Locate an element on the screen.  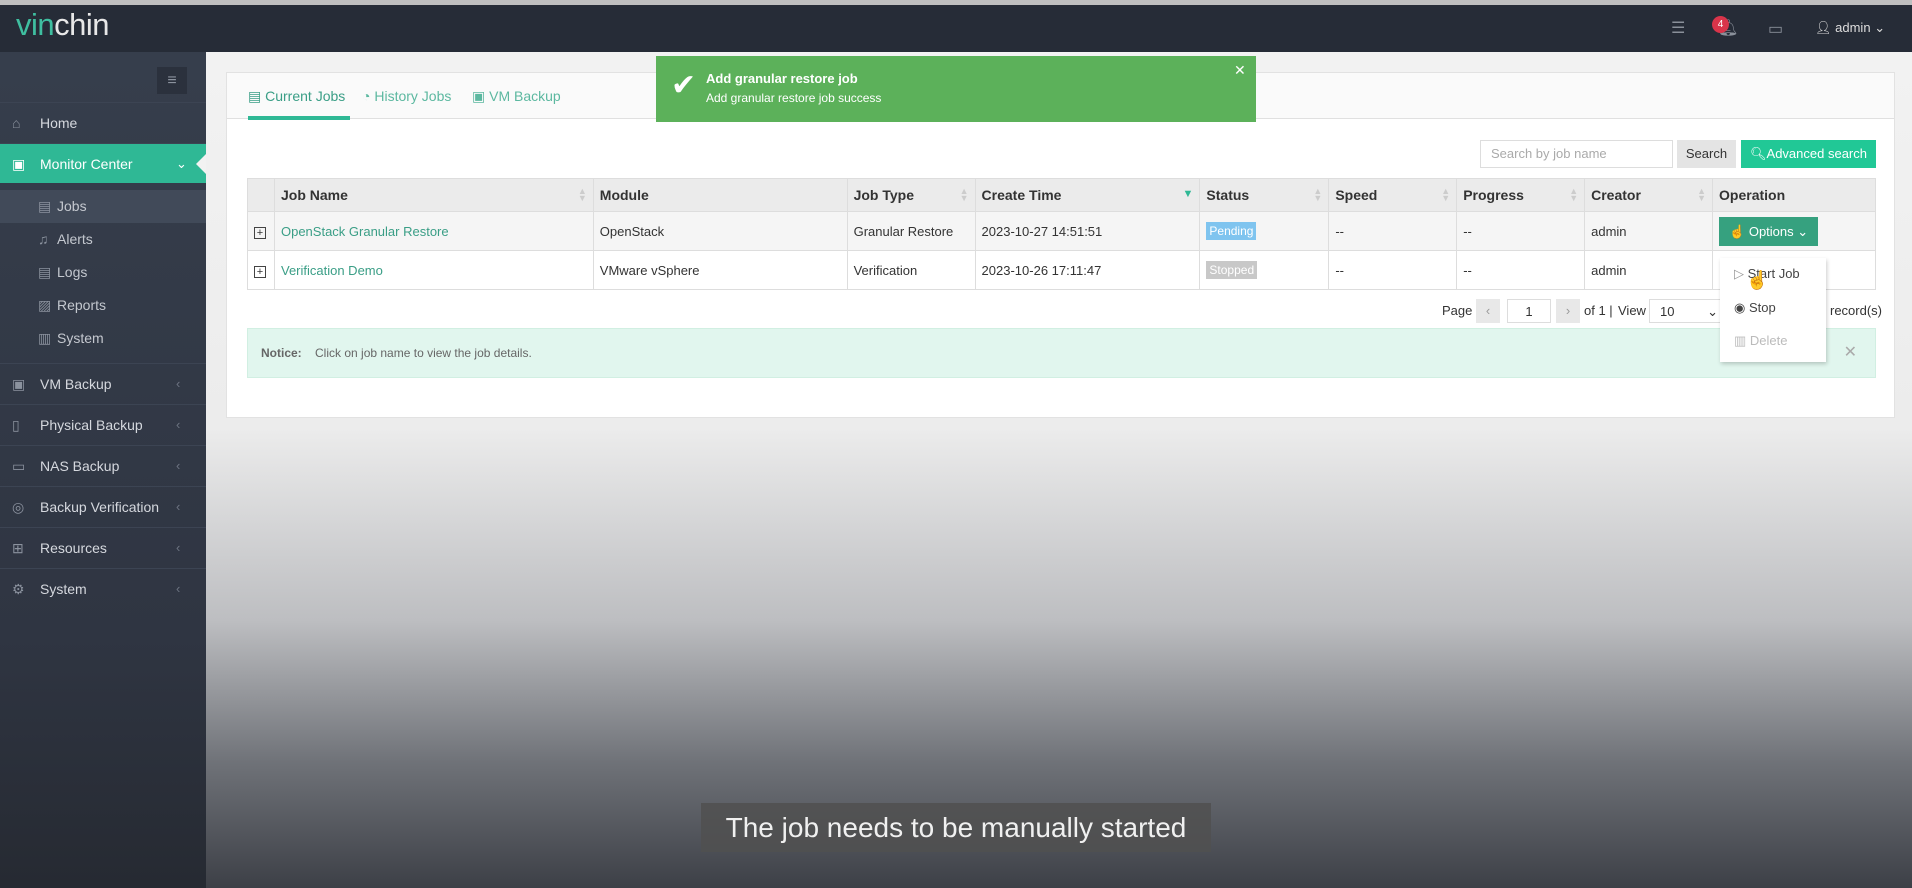
sidebar-item-monitor-center: ▣ Monitor Center ⌄ is located at coordinates (103, 163).